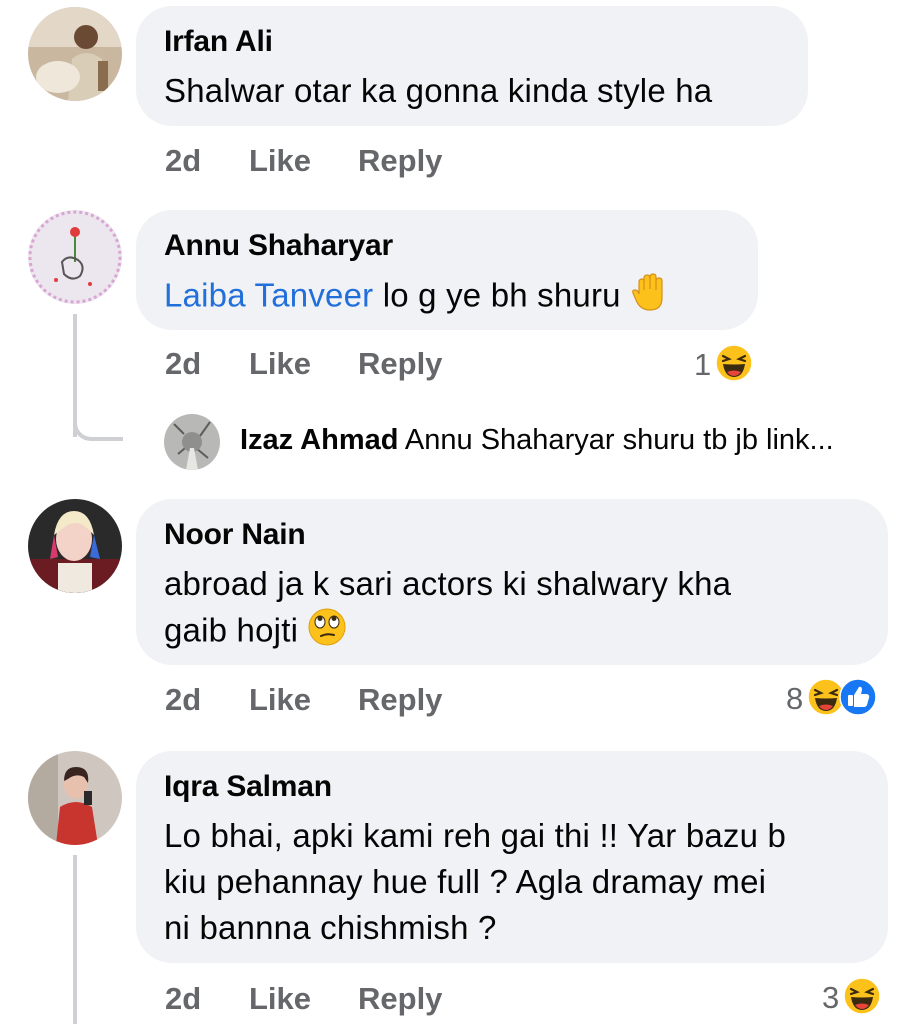 The image size is (917, 1024). Describe the element at coordinates (465, 881) in the screenshot. I see `comment-text-line: kiu pehannay hue full ? Agla dramay mei` at that location.